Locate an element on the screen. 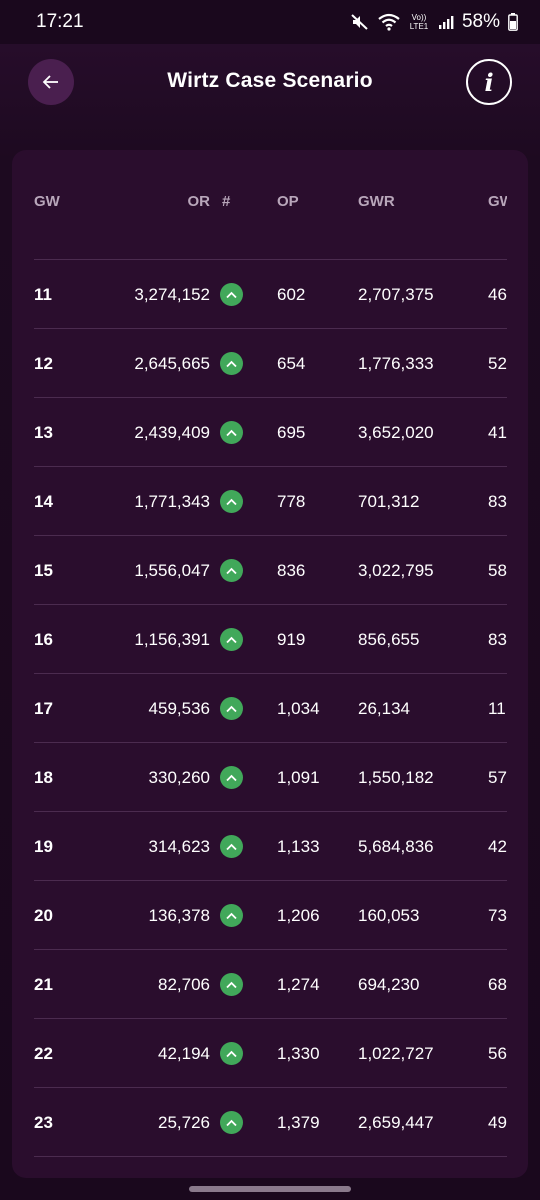 The height and width of the screenshot is (1200, 540). gw-rank-cell: 3,652,020 is located at coordinates (396, 432).